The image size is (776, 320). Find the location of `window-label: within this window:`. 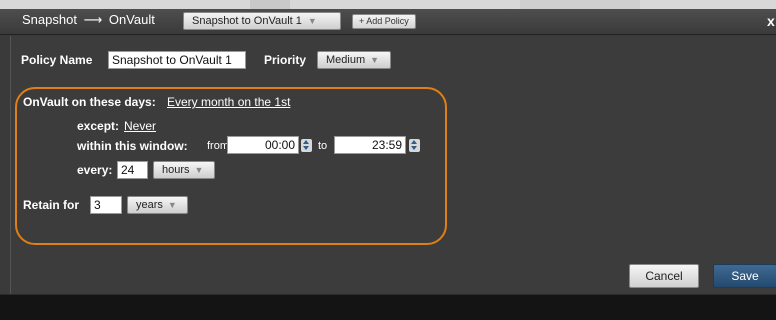

window-label: within this window: is located at coordinates (132, 146).